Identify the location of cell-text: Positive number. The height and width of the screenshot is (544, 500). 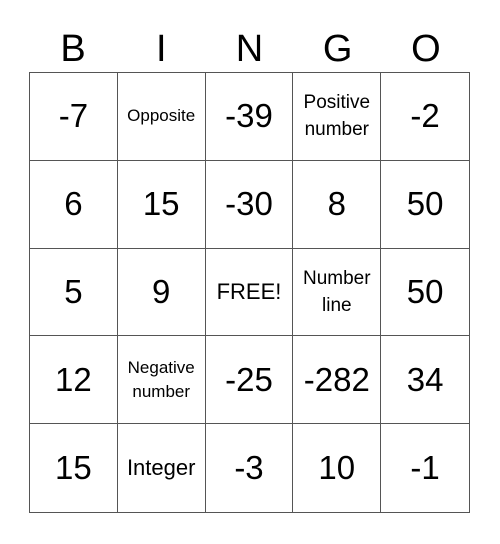
(337, 116).